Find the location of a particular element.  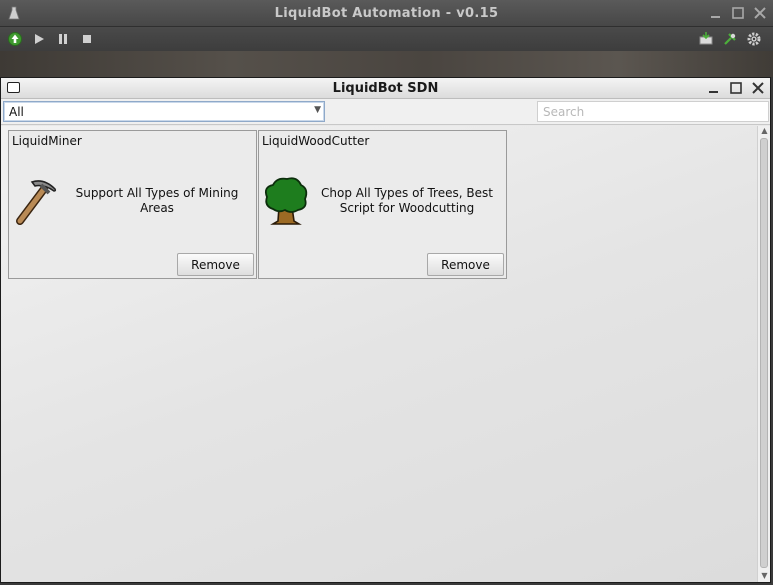

sdn-titlebar: LiquidBot SDN is located at coordinates (385, 88).